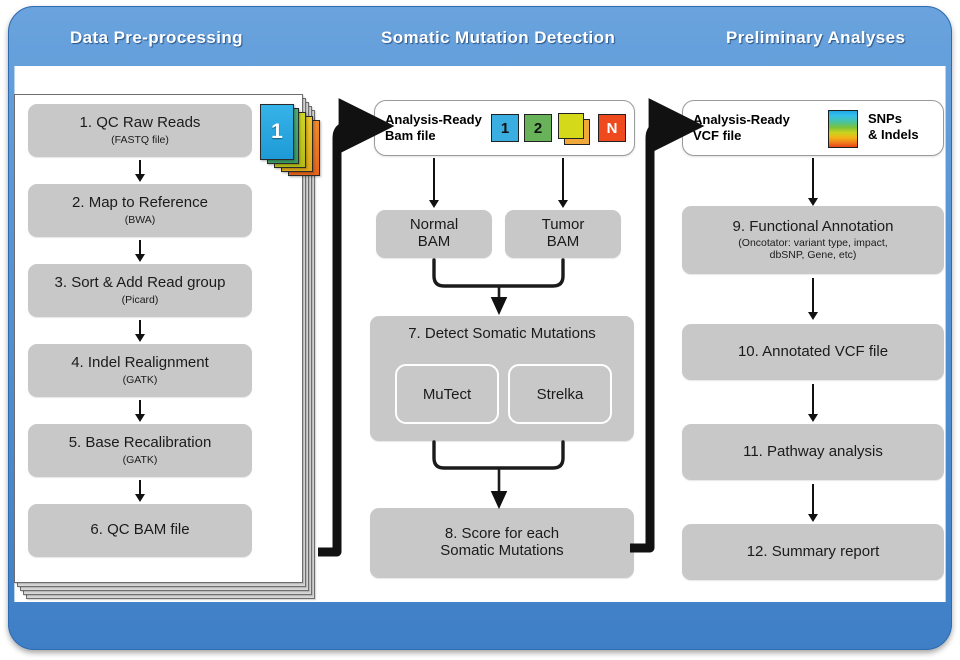 This screenshot has height=660, width=960. I want to click on step-title: 3. Sort & Add Read group, so click(140, 283).